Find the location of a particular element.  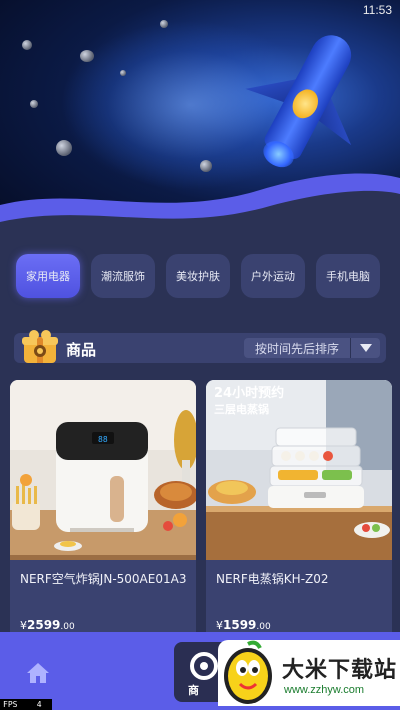

tab-beauty: 美妆护肤 is located at coordinates (198, 276).